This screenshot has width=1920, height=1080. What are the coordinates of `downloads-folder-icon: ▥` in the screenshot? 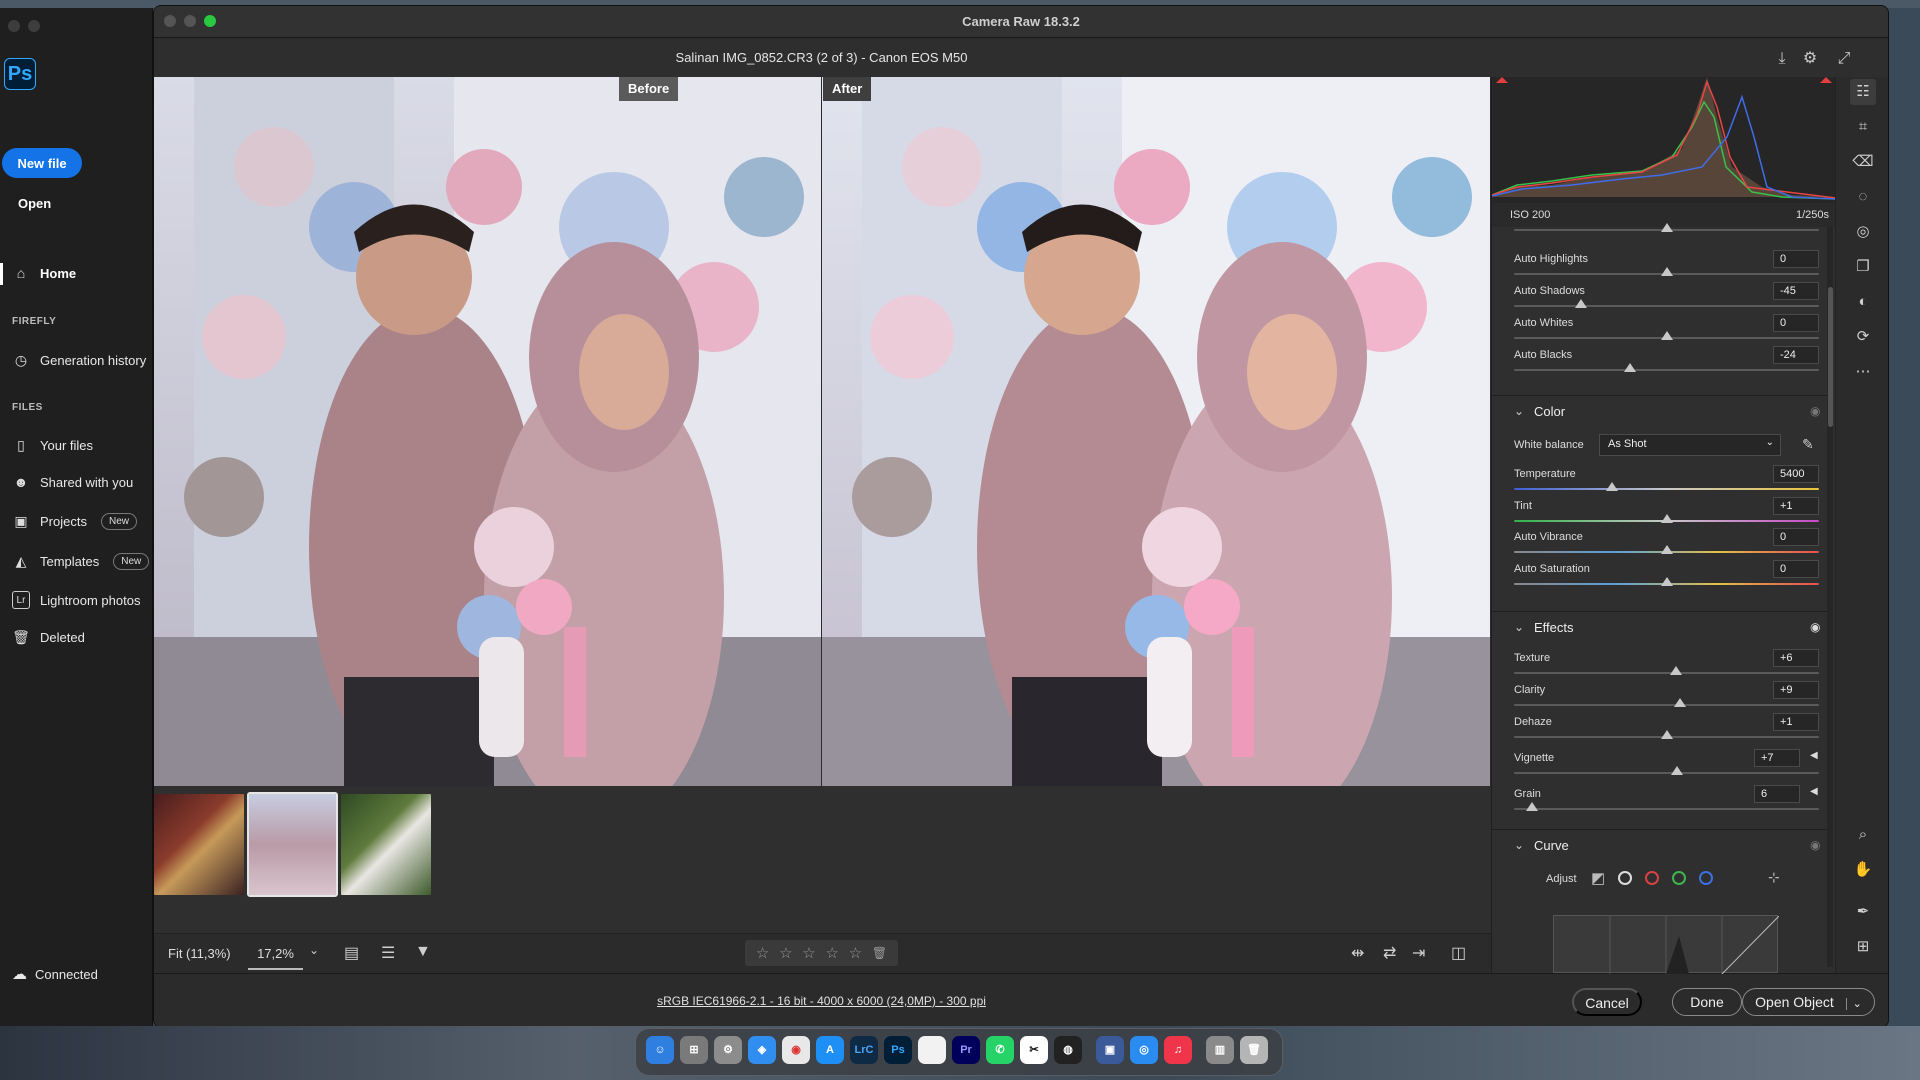 It's located at (1220, 1050).